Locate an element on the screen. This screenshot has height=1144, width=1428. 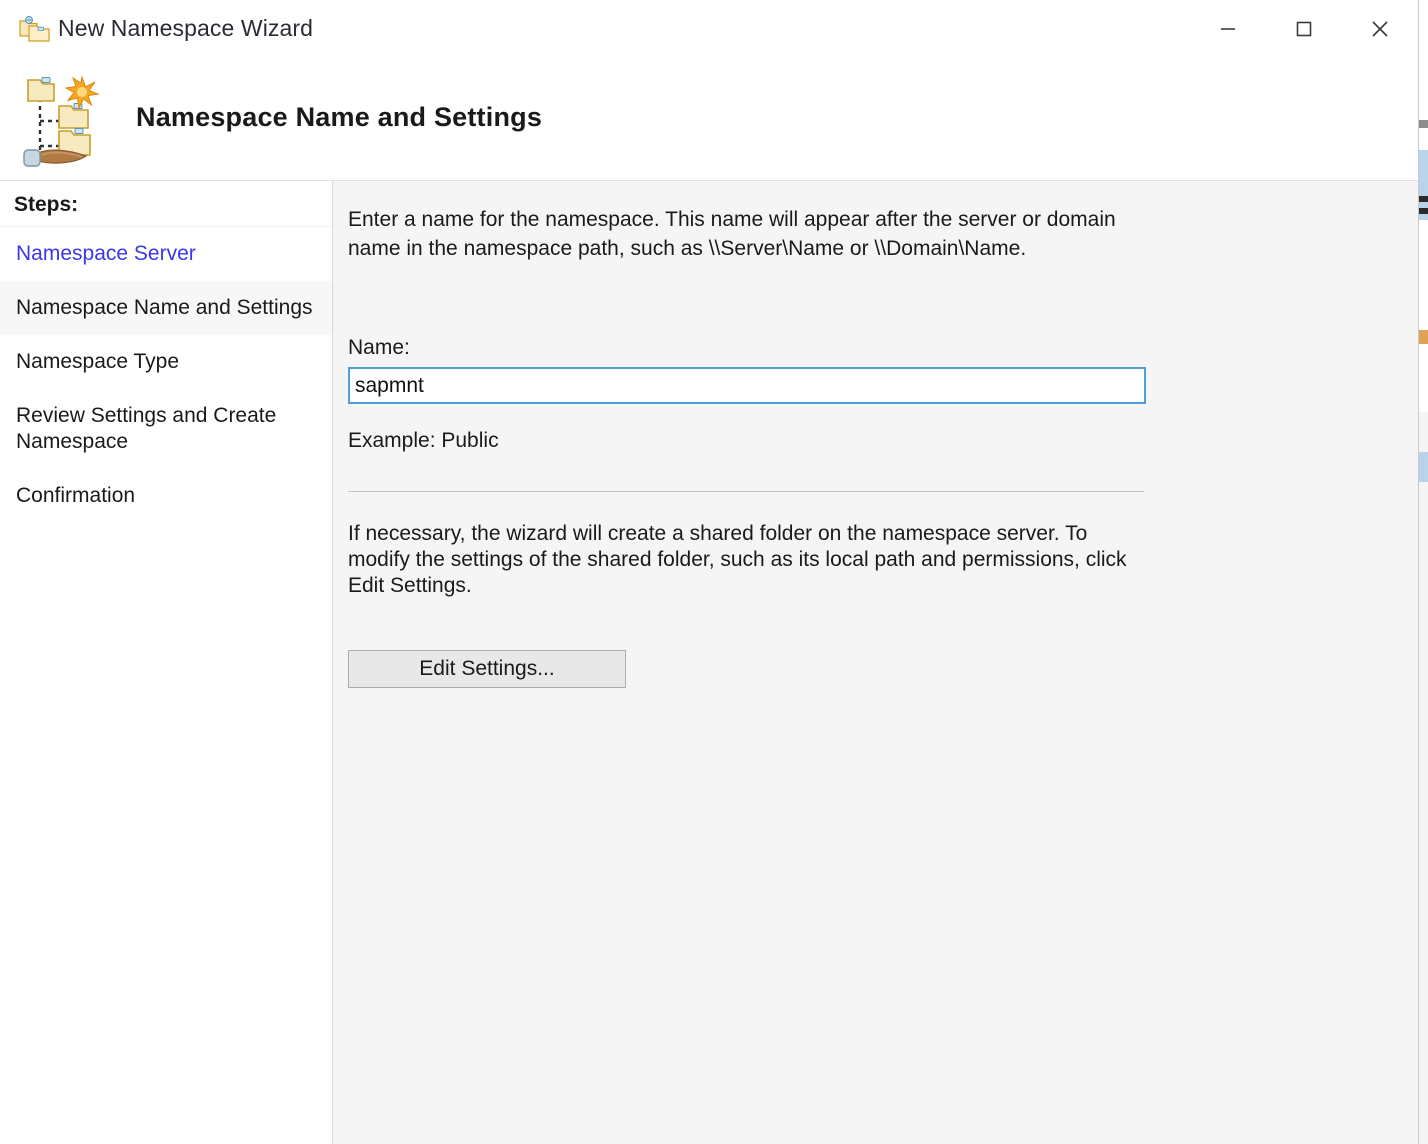
steps-heading: Steps: is located at coordinates (166, 204).